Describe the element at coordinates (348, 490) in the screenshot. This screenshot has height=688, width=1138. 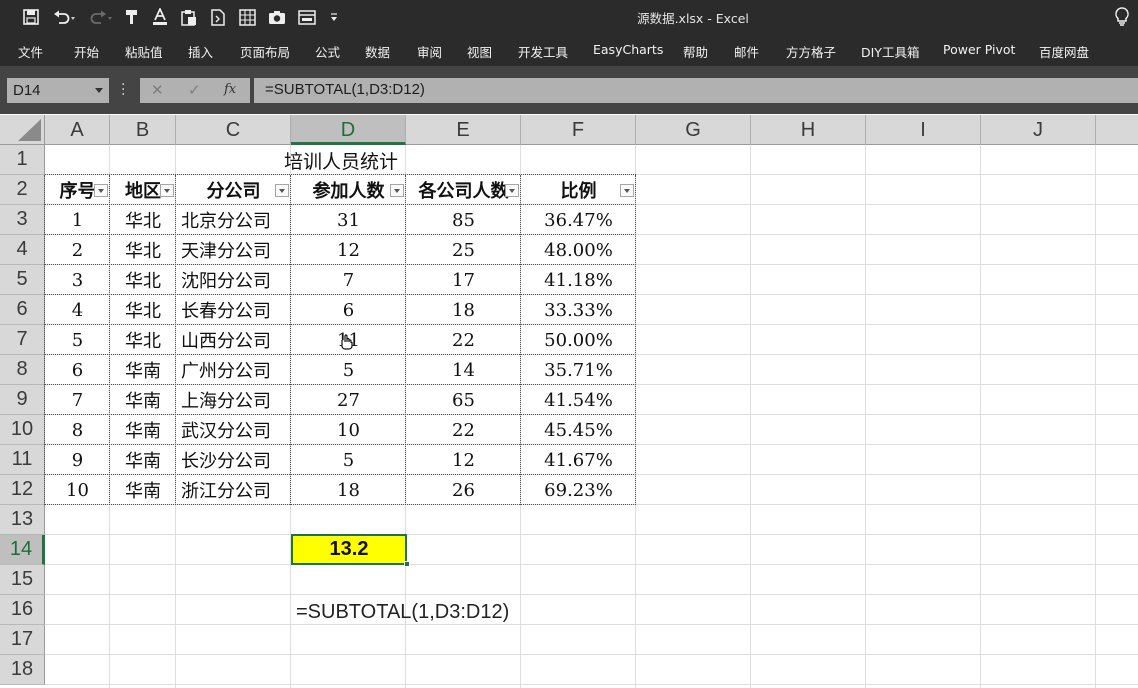
I see `table-cell: 18` at that location.